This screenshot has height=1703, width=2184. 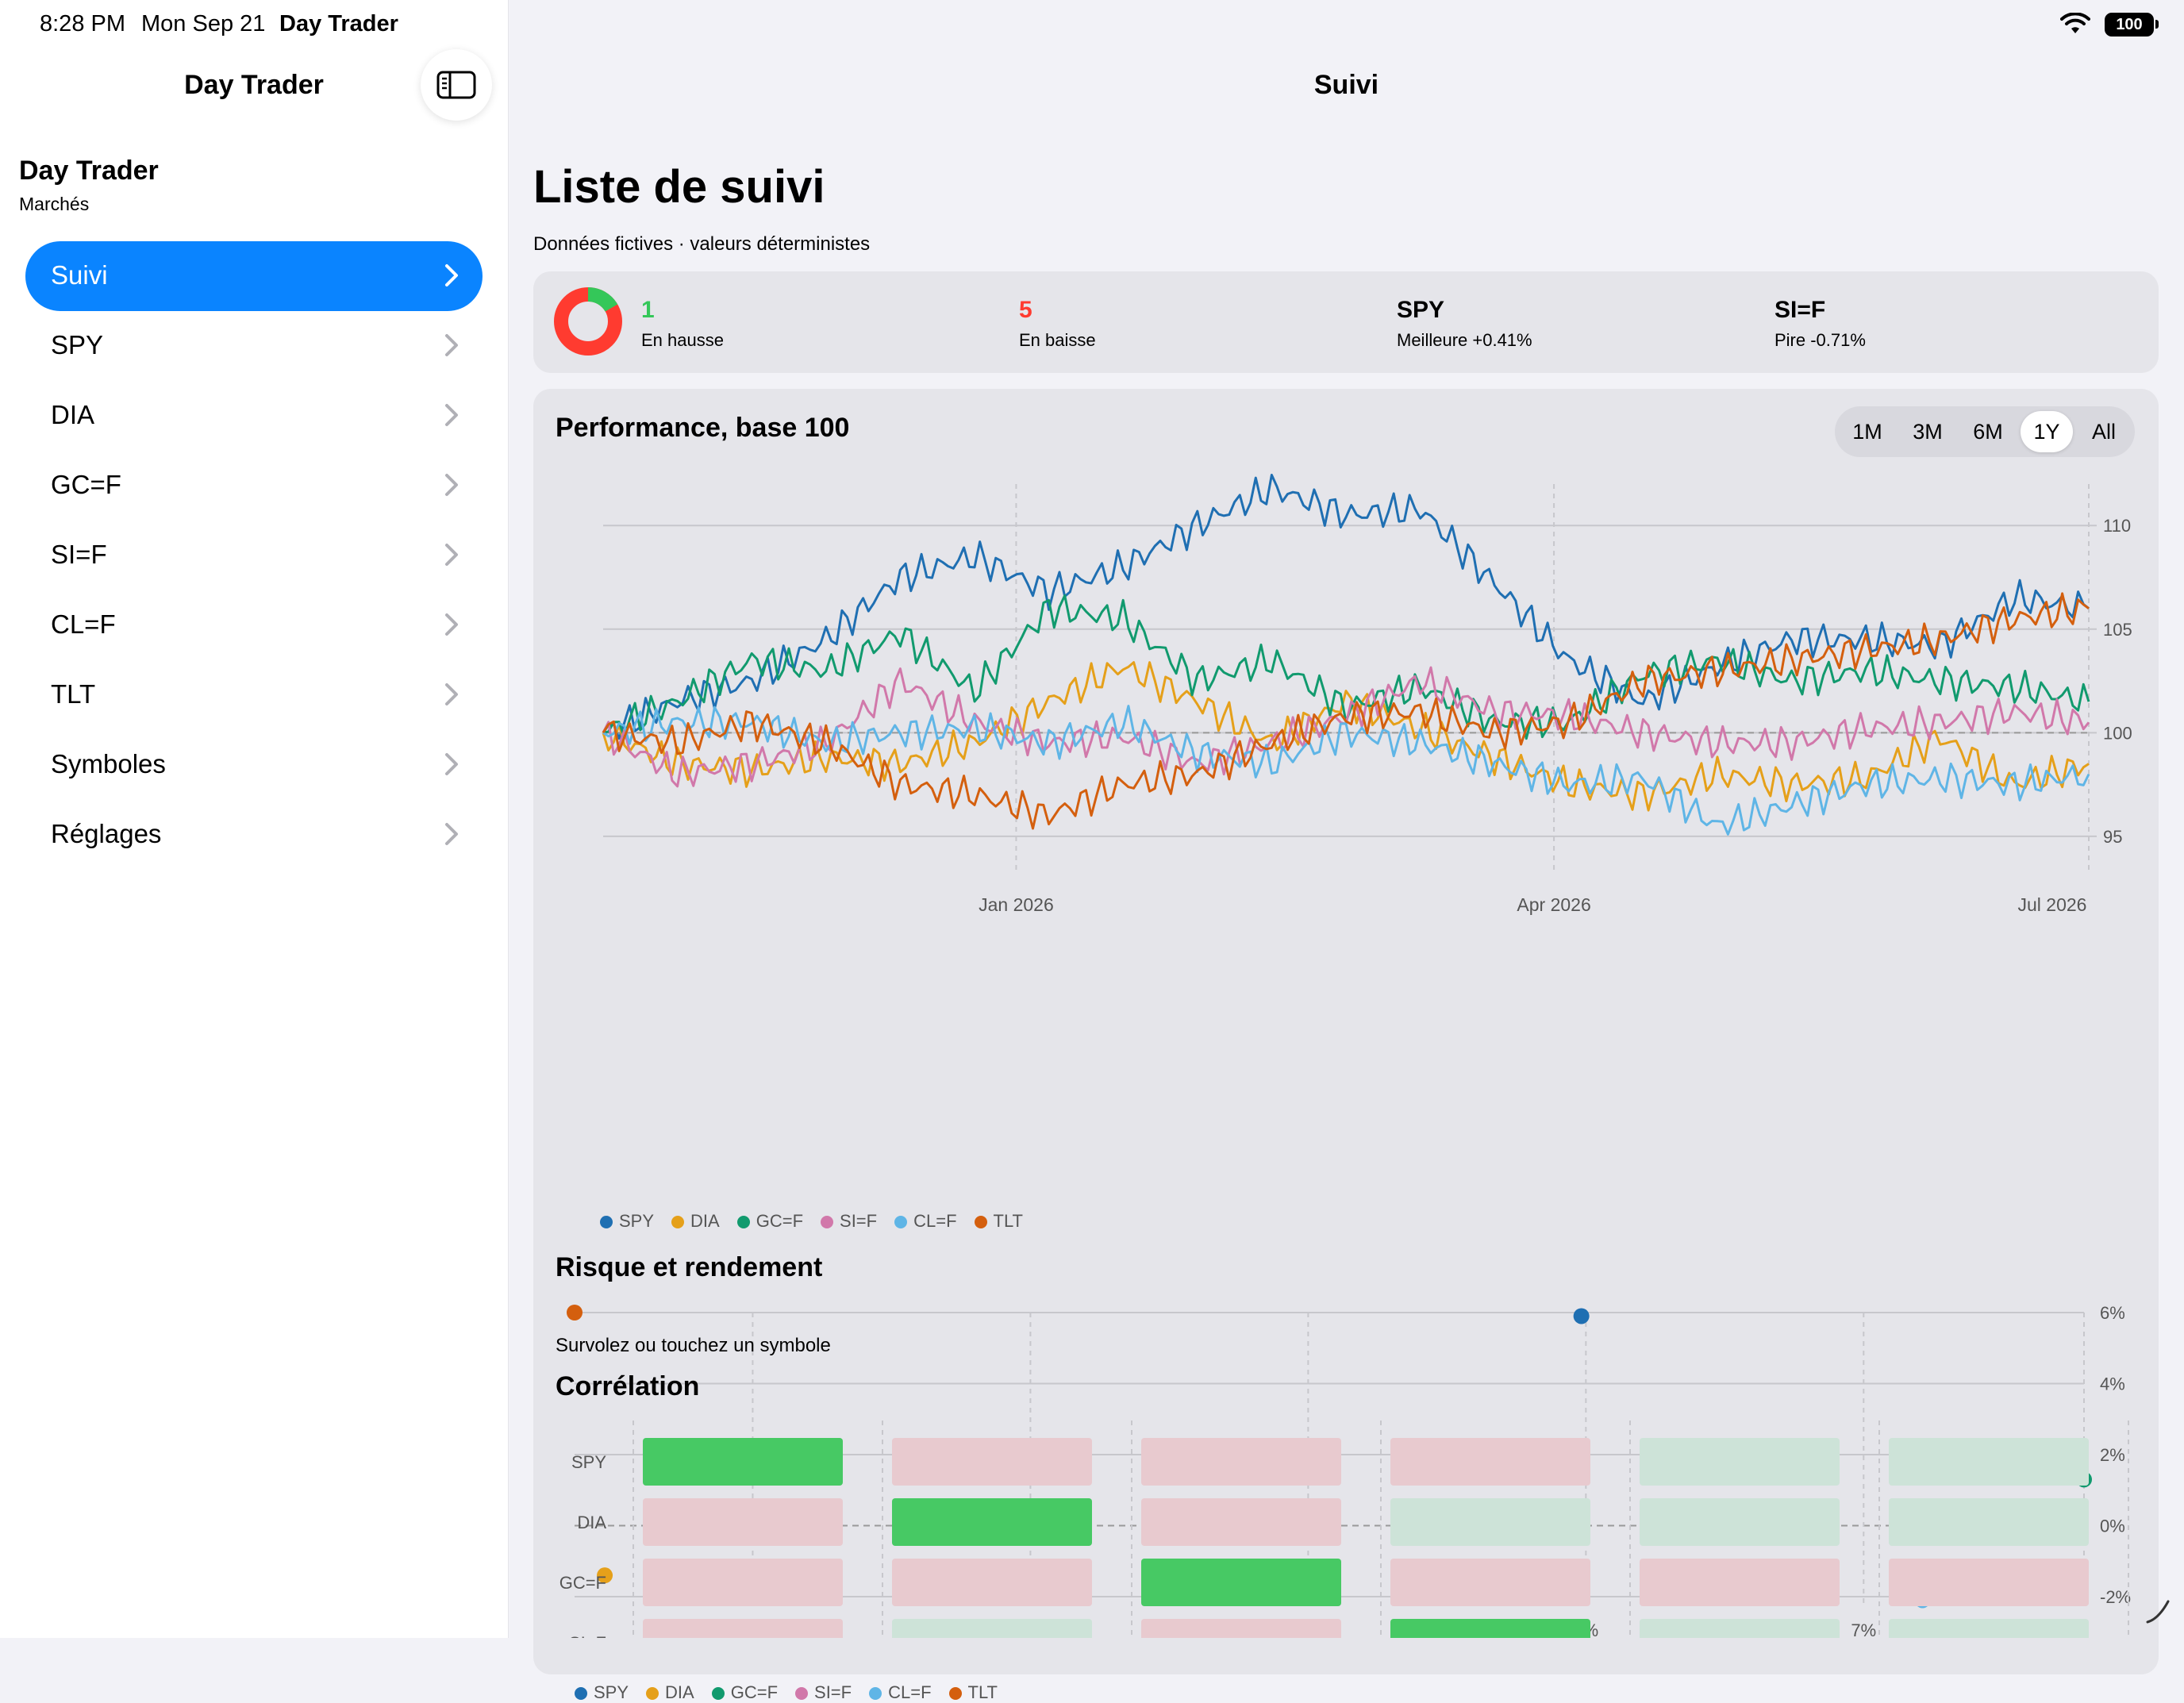 I want to click on y-tick-label: 110, so click(x=2117, y=526).